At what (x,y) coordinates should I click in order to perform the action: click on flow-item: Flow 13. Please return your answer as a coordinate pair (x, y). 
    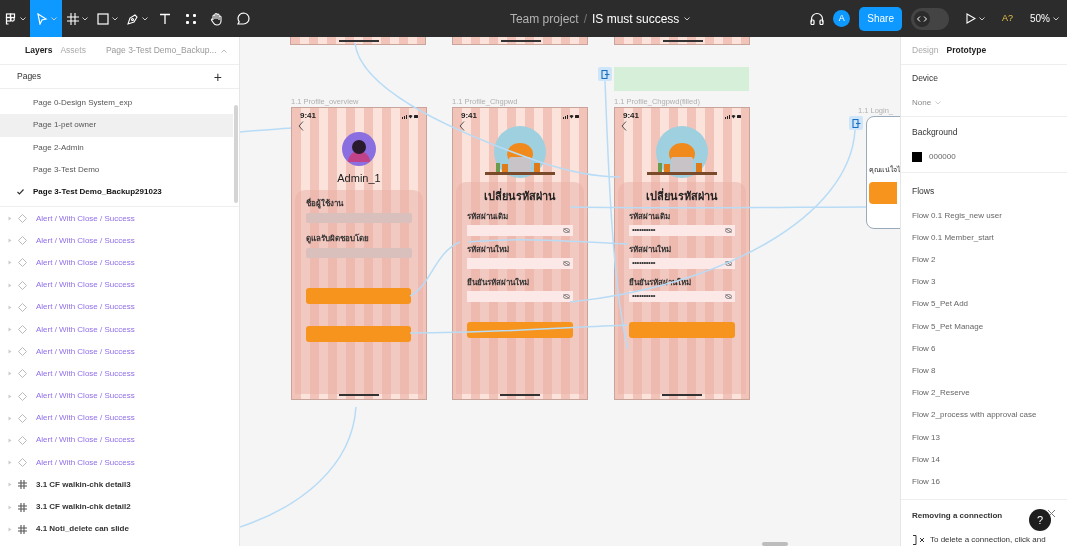
    Looking at the image, I should click on (984, 437).